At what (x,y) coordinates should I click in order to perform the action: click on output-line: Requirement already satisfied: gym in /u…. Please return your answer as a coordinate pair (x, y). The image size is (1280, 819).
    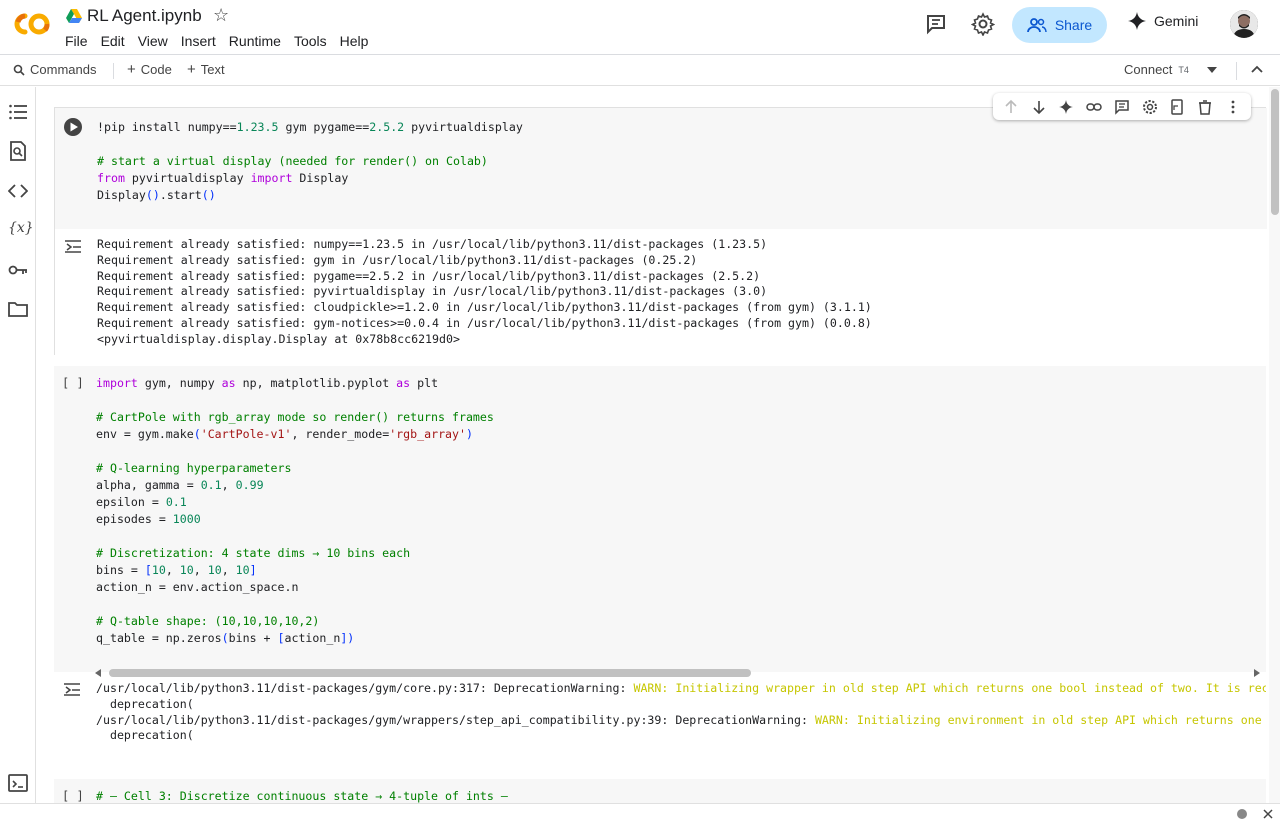
    Looking at the image, I should click on (397, 259).